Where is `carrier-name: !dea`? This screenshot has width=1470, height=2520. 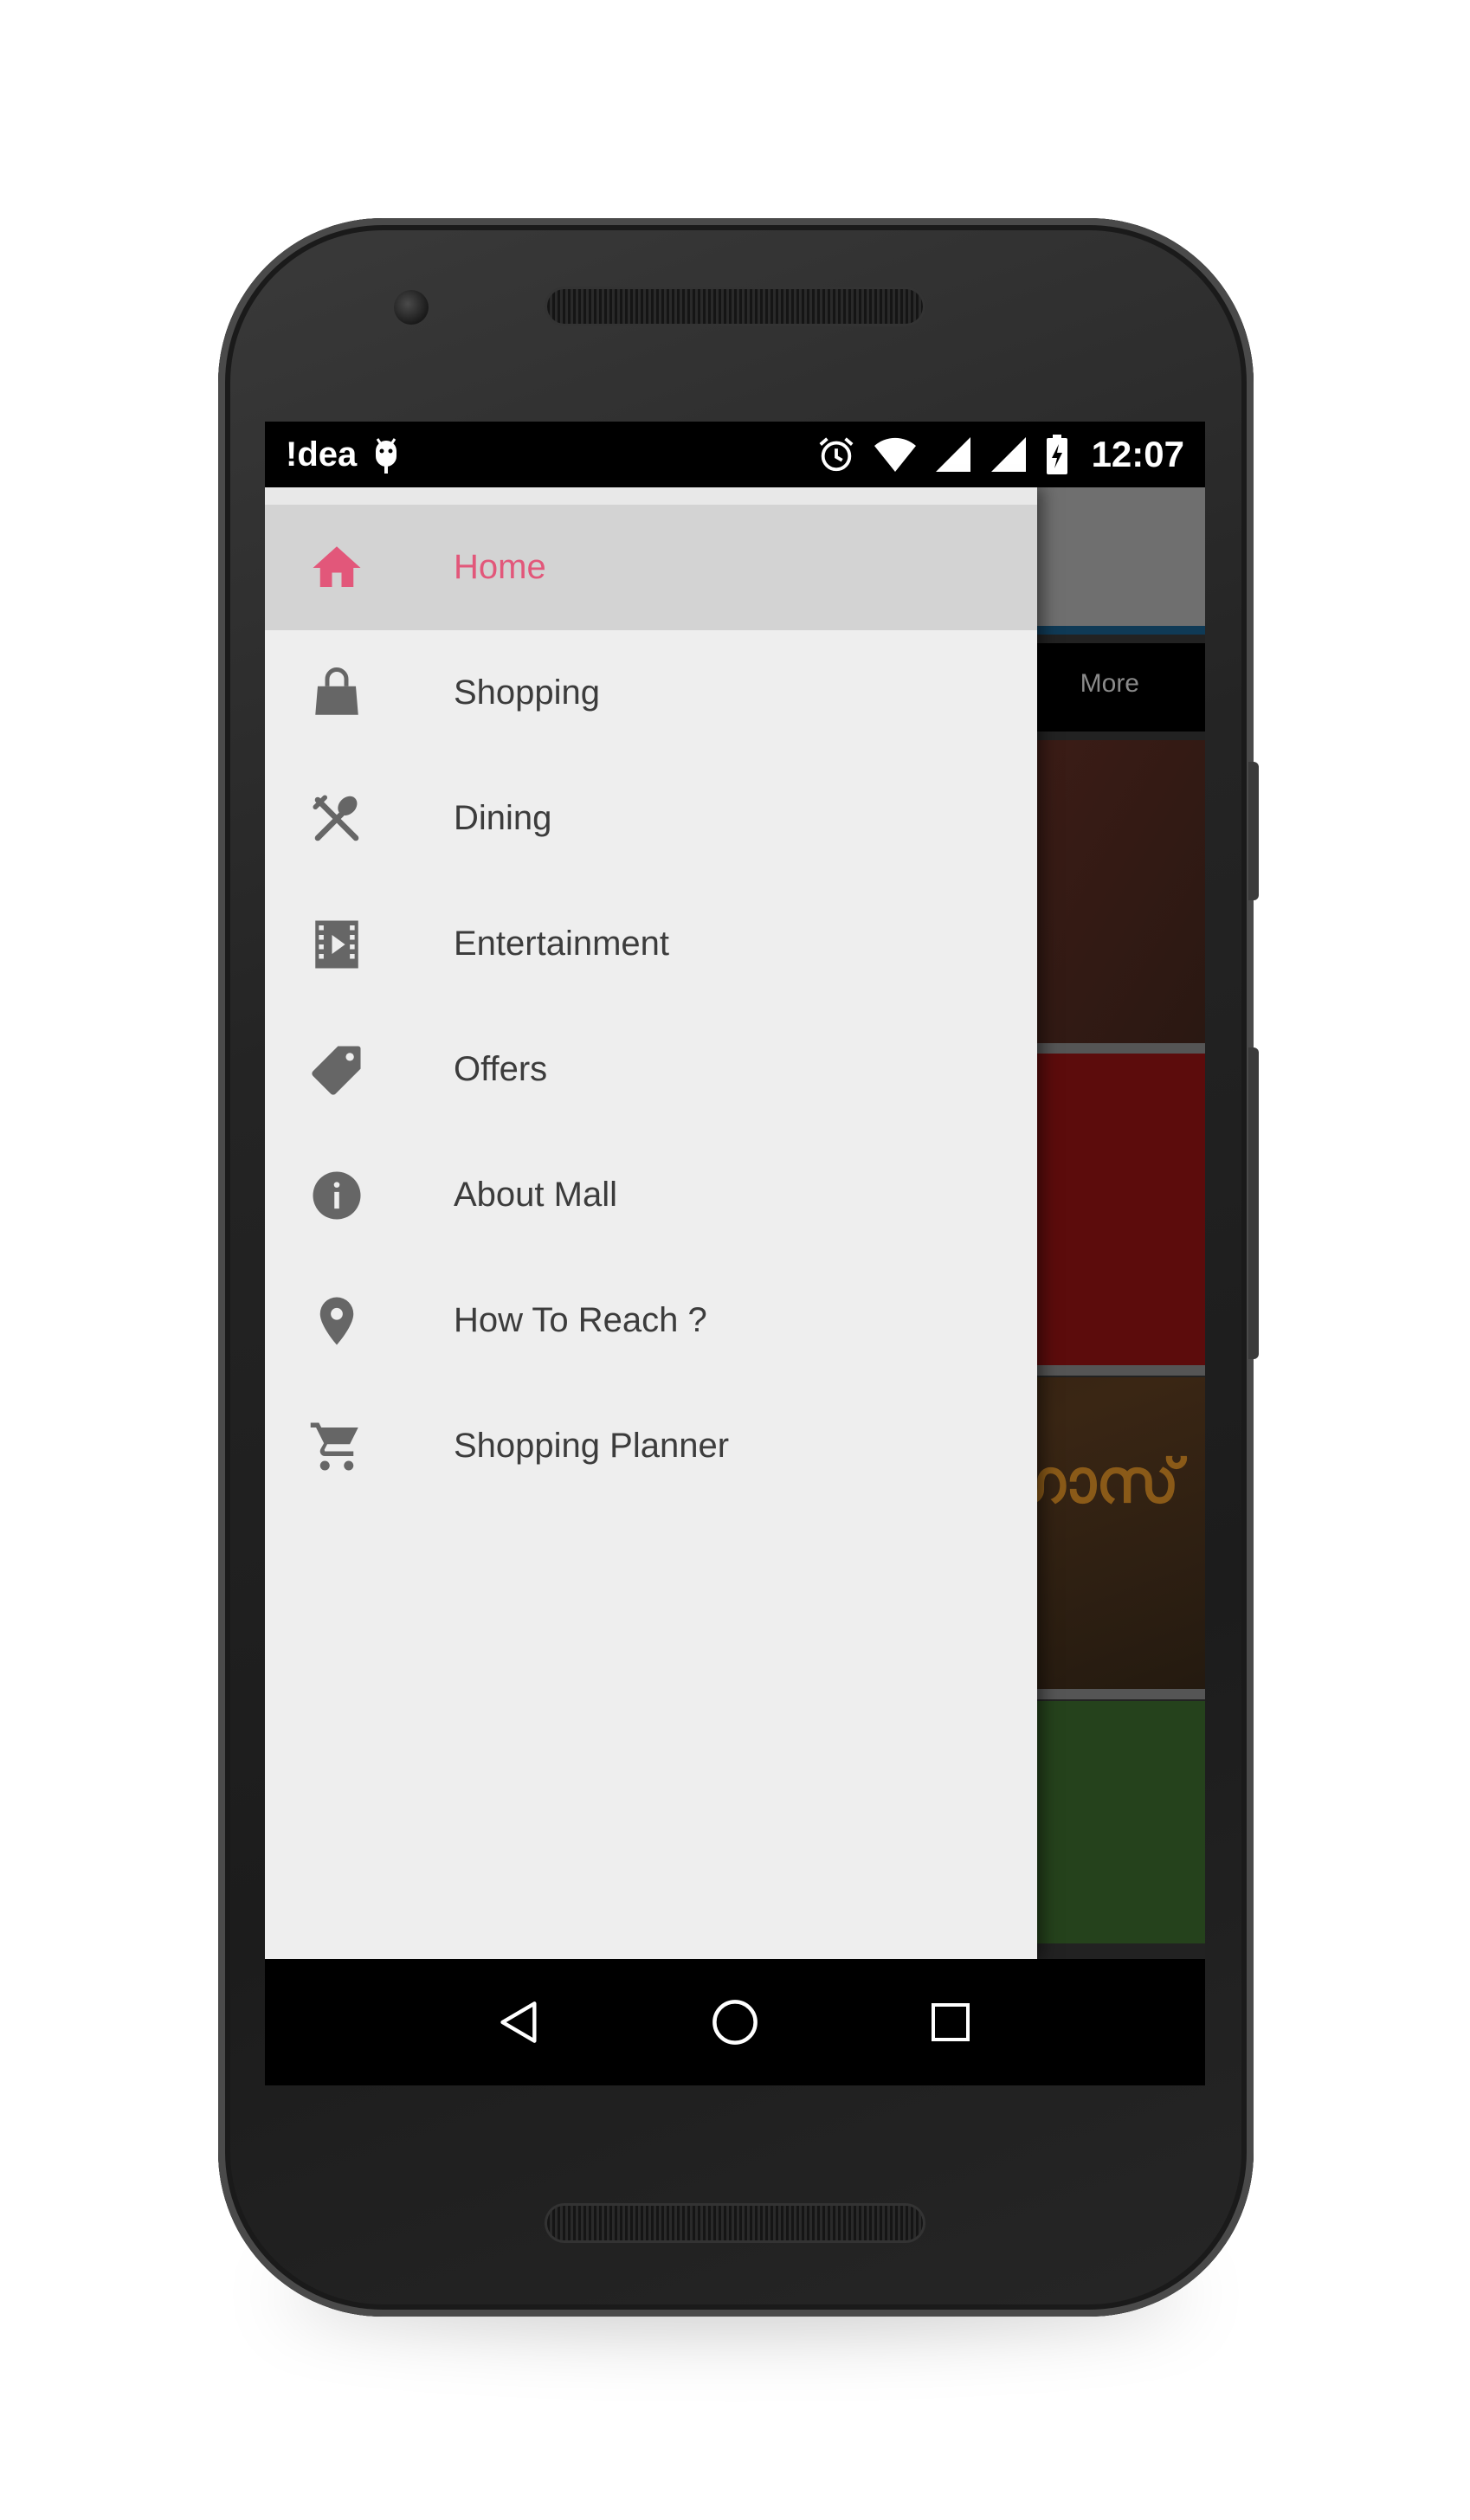
carrier-name: !dea is located at coordinates (322, 454).